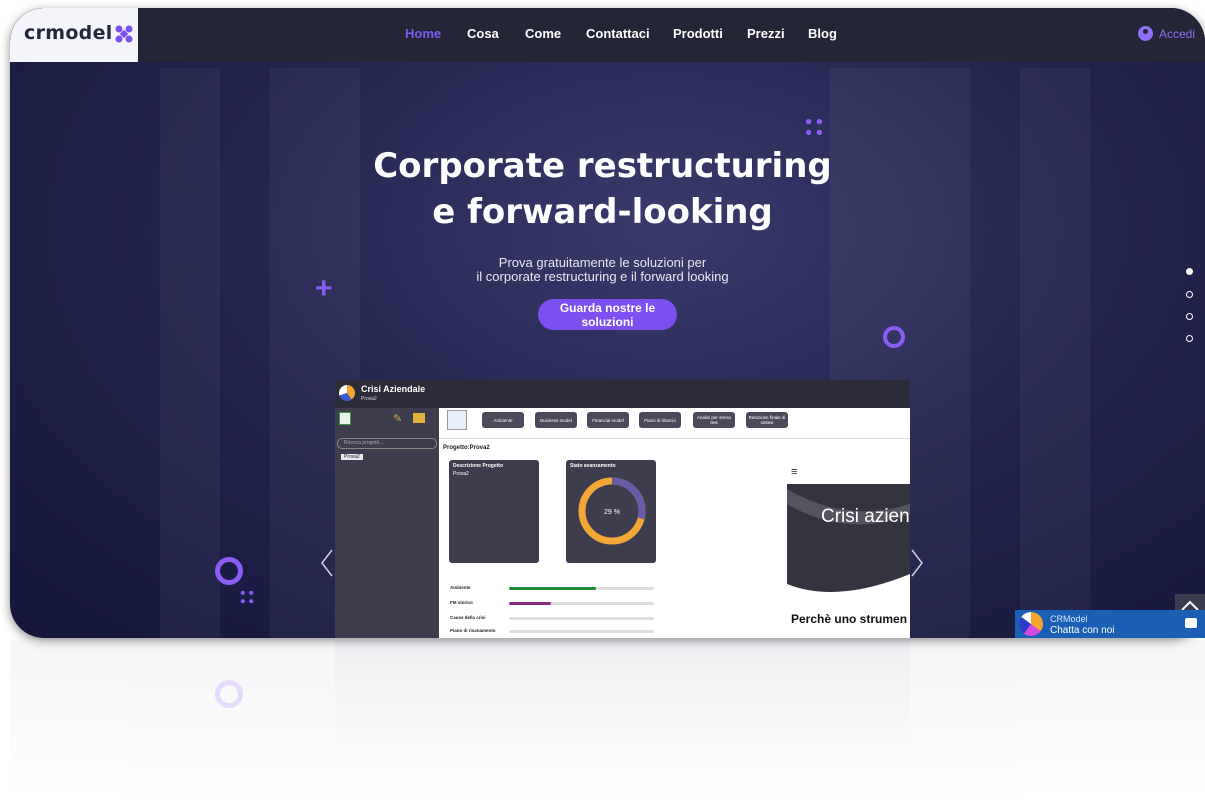  I want to click on project-label: Progetto:Prova2, so click(466, 448).